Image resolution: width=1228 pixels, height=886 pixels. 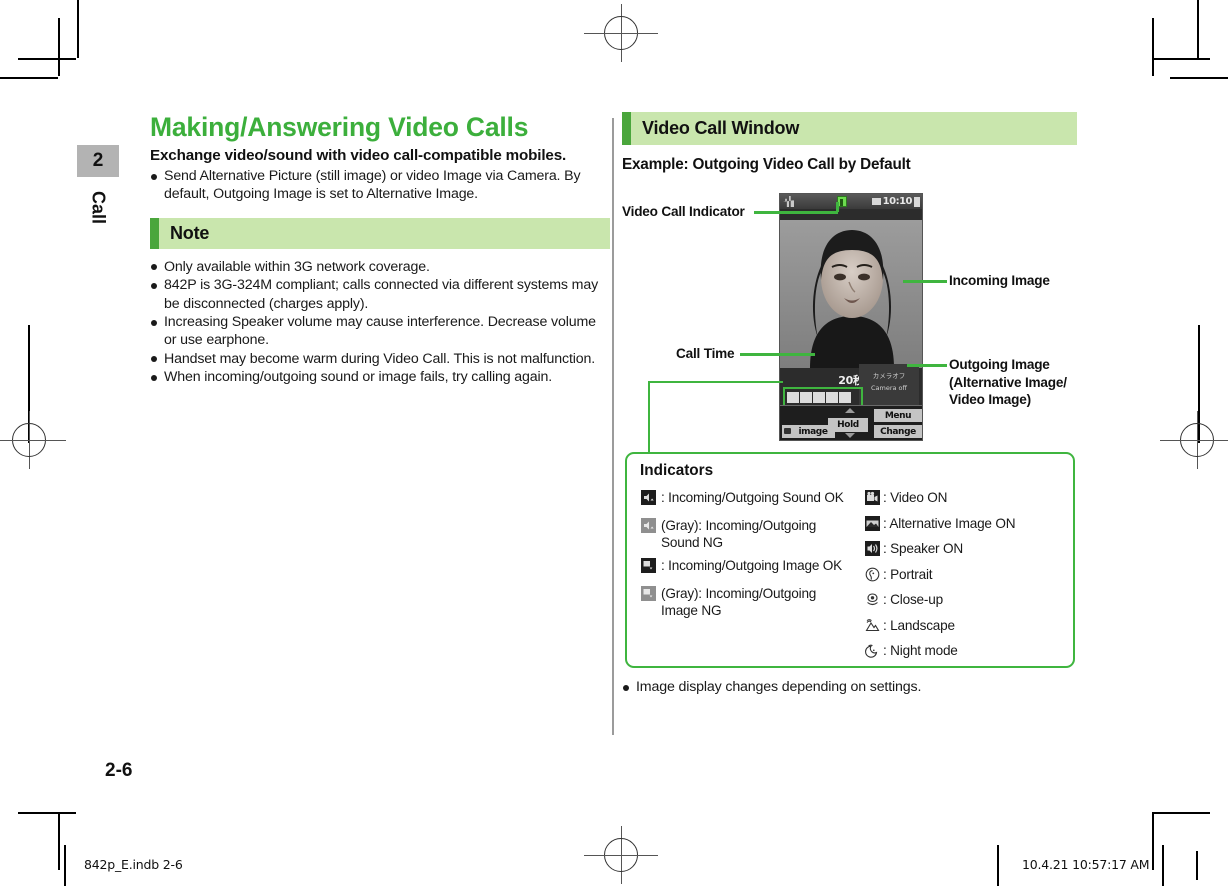 I want to click on nav-up-icon, so click(x=850, y=410).